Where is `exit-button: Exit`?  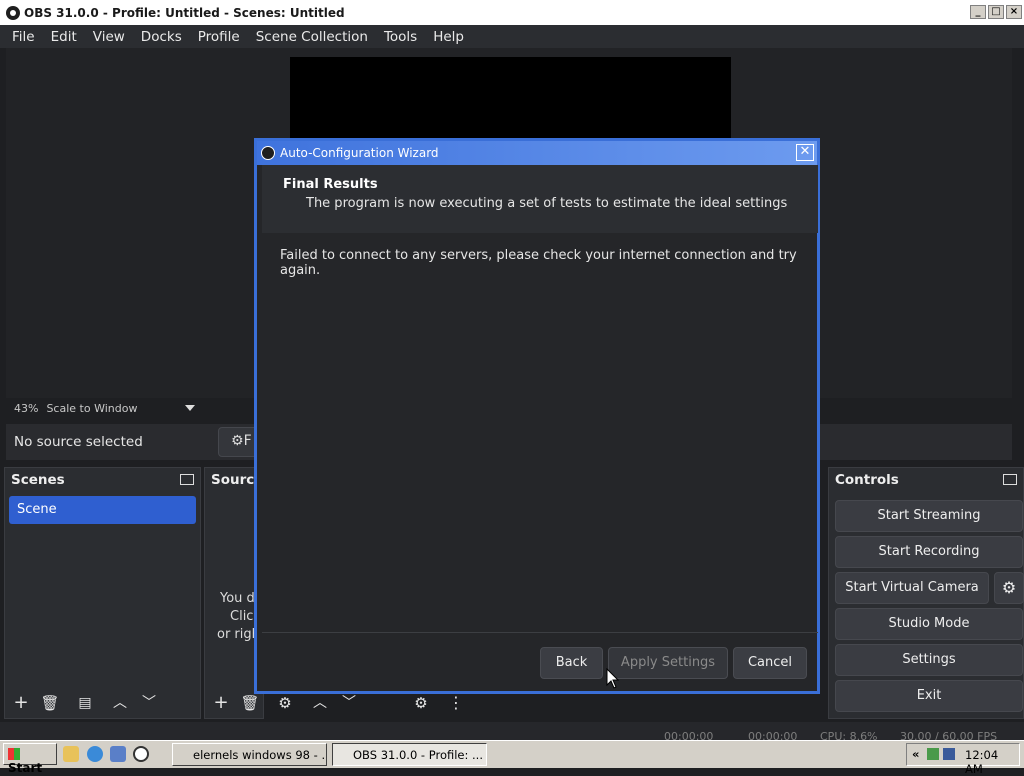 exit-button: Exit is located at coordinates (929, 696).